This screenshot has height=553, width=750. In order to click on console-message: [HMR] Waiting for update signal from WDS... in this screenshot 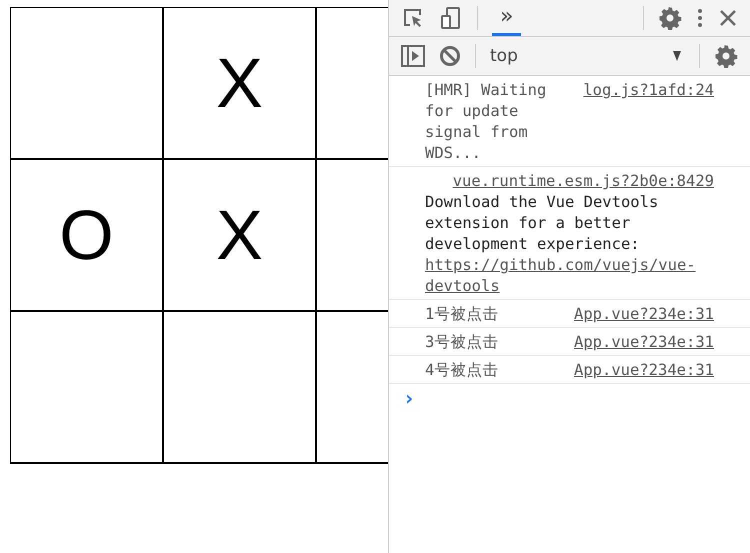, I will do `click(486, 122)`.